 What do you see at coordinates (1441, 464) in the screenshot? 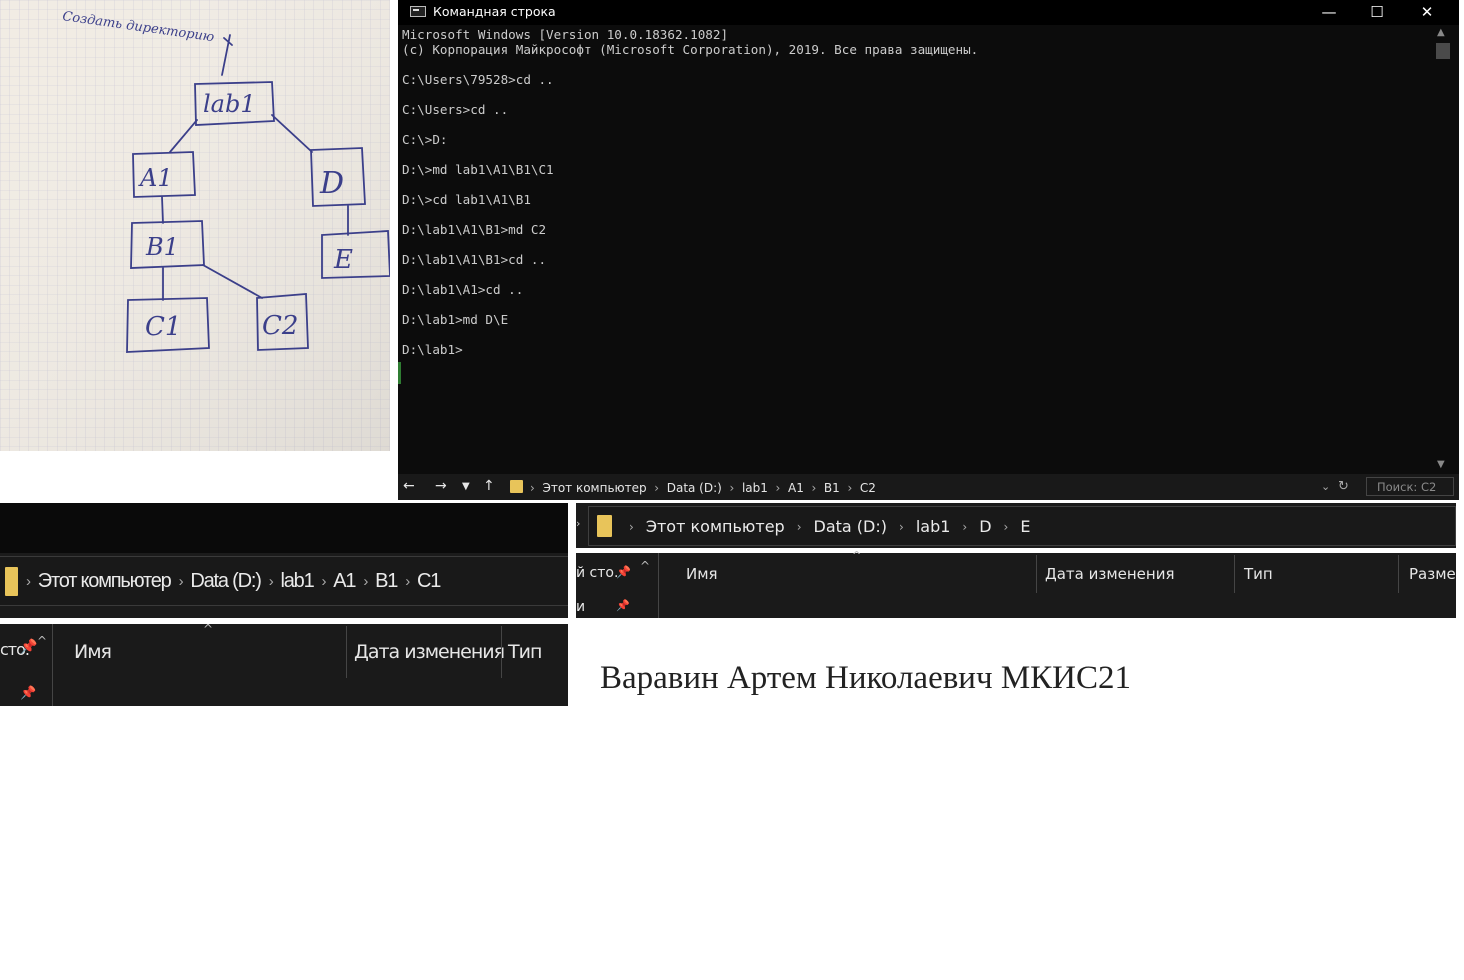
I see `scroll-down-icon: ▼` at bounding box center [1441, 464].